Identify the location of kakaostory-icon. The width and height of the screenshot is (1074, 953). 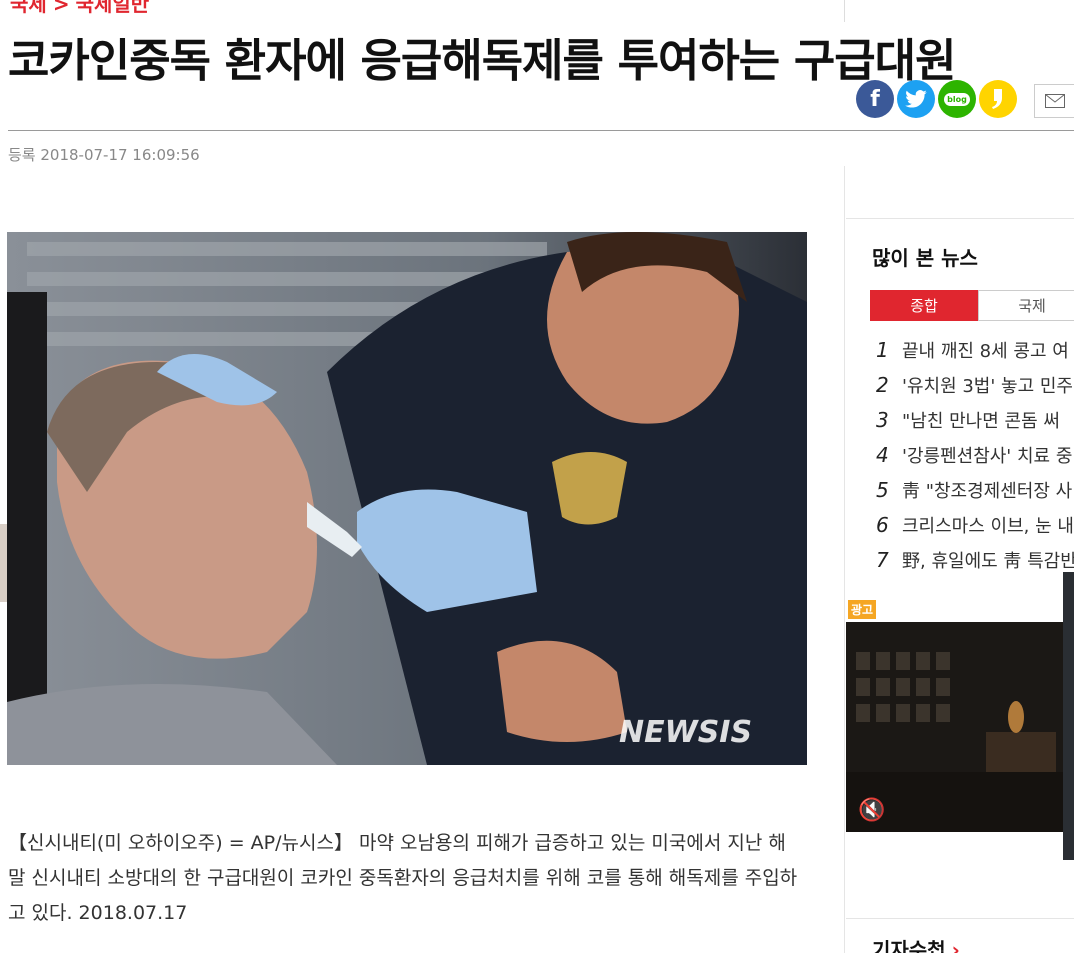
(997, 99).